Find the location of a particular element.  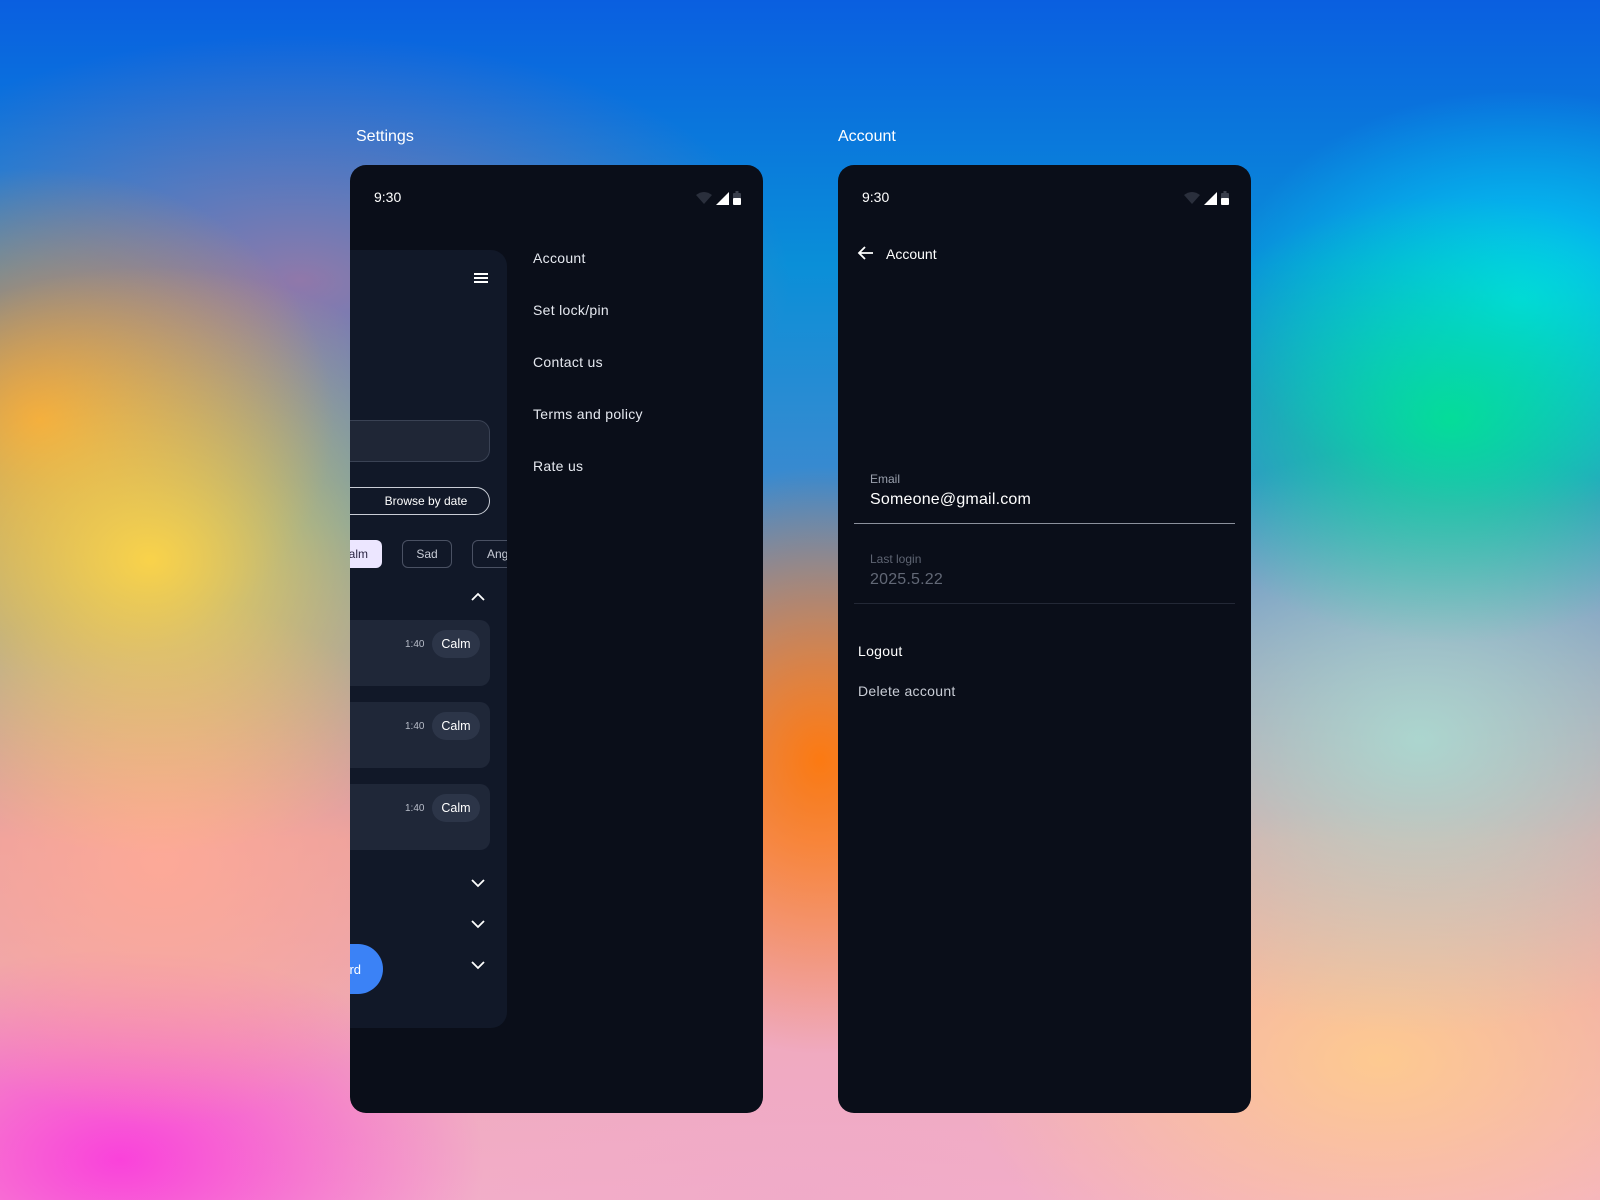

last-login-underline is located at coordinates (1044, 603).